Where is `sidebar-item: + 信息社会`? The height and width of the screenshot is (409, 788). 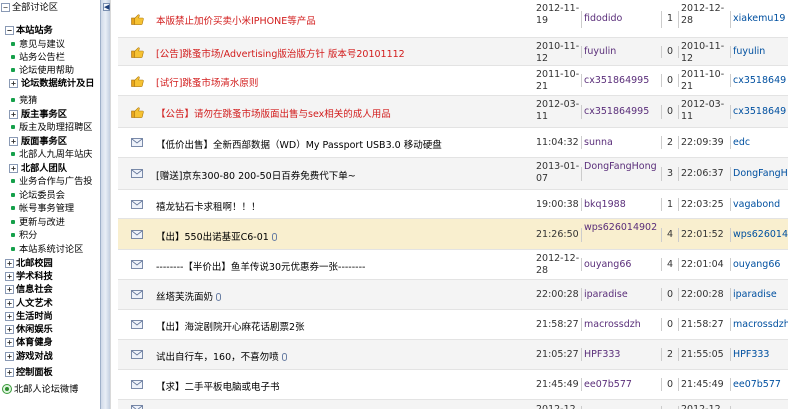 sidebar-item: + 信息社会 is located at coordinates (50, 289).